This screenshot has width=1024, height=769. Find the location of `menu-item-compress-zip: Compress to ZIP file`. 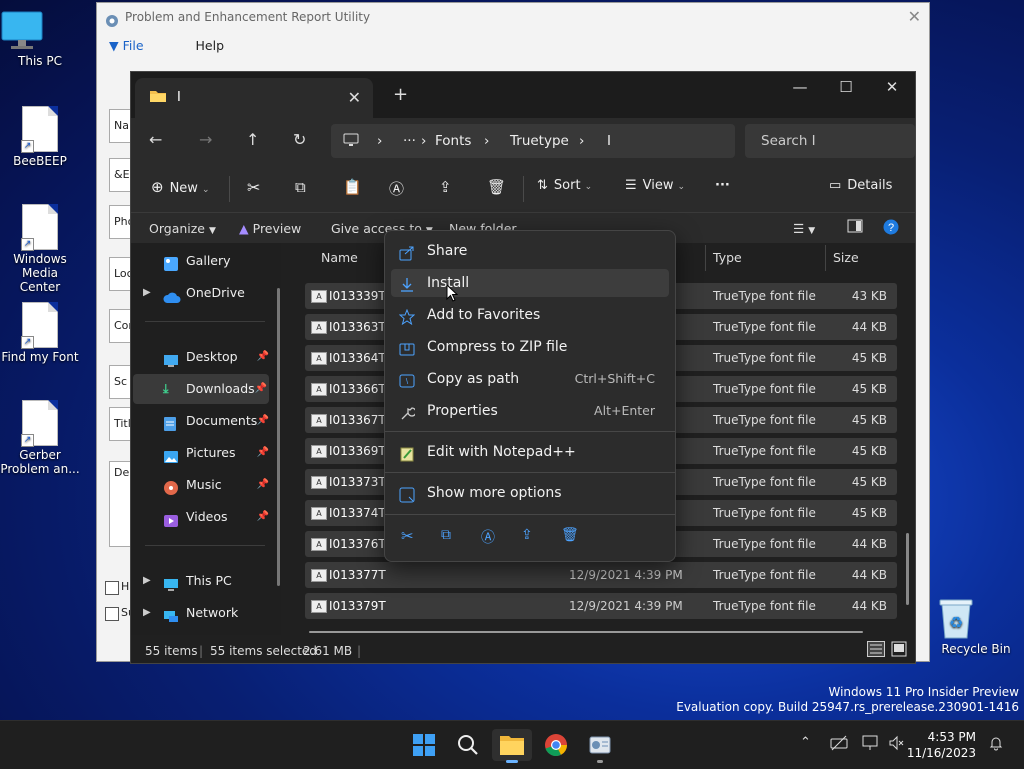

menu-item-compress-zip: Compress to ZIP file is located at coordinates (530, 347).